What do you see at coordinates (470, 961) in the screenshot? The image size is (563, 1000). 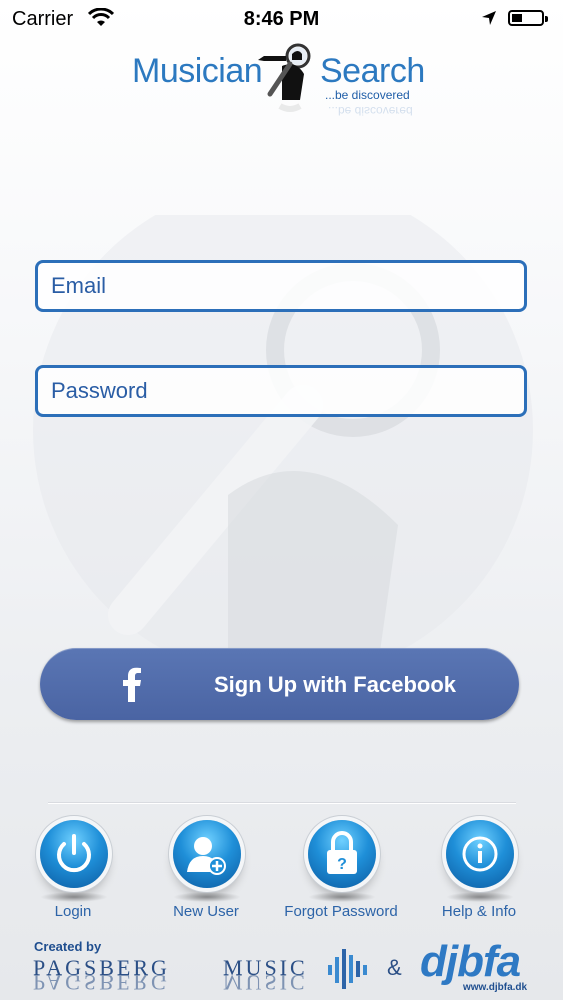 I see `djbfa-logo-text: djbfa` at bounding box center [470, 961].